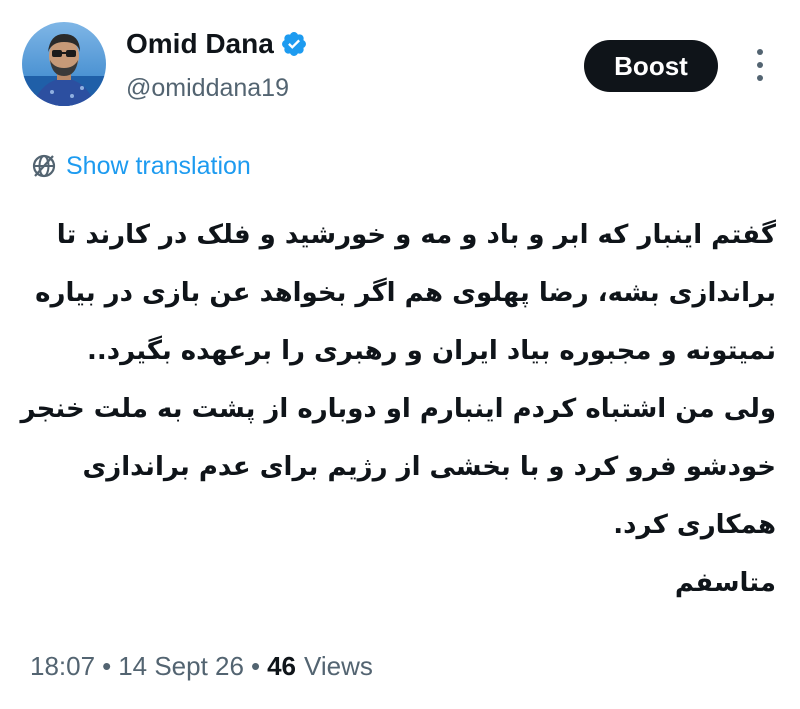 This screenshot has width=800, height=709. Describe the element at coordinates (651, 66) in the screenshot. I see `boost-button: Boost` at that location.